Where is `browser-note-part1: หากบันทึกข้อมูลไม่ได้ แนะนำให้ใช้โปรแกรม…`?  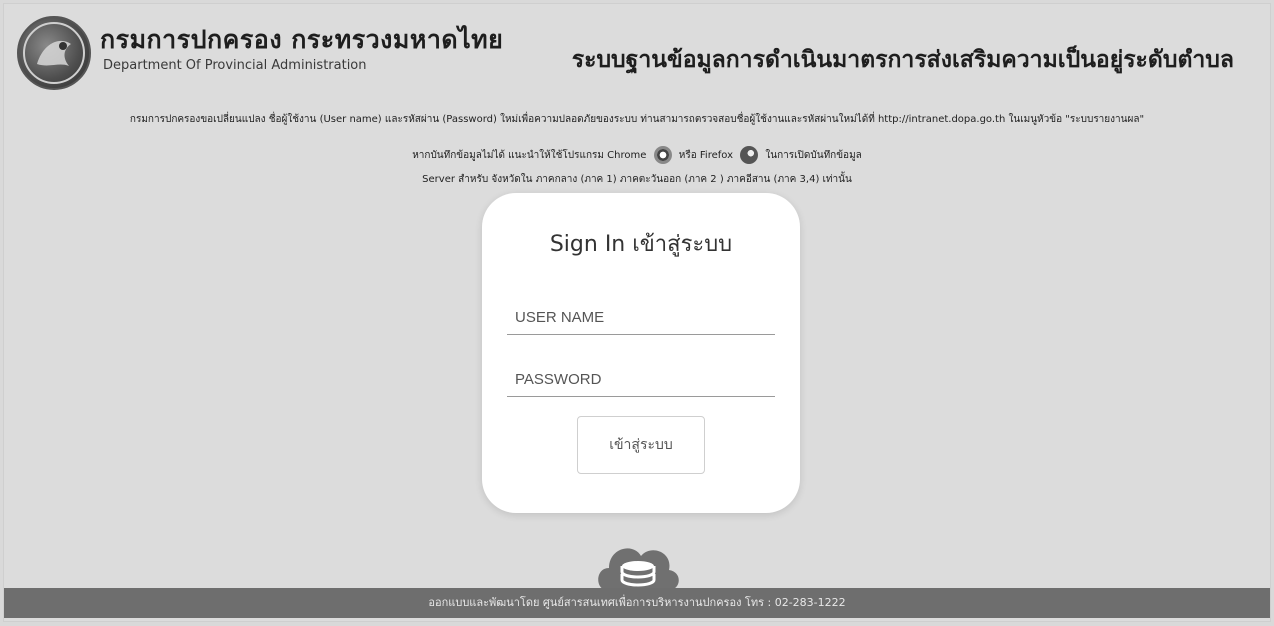
browser-note-part1: หากบันทึกข้อมูลไม่ได้ แนะนำให้ใช้โปรแกรม… is located at coordinates (529, 155).